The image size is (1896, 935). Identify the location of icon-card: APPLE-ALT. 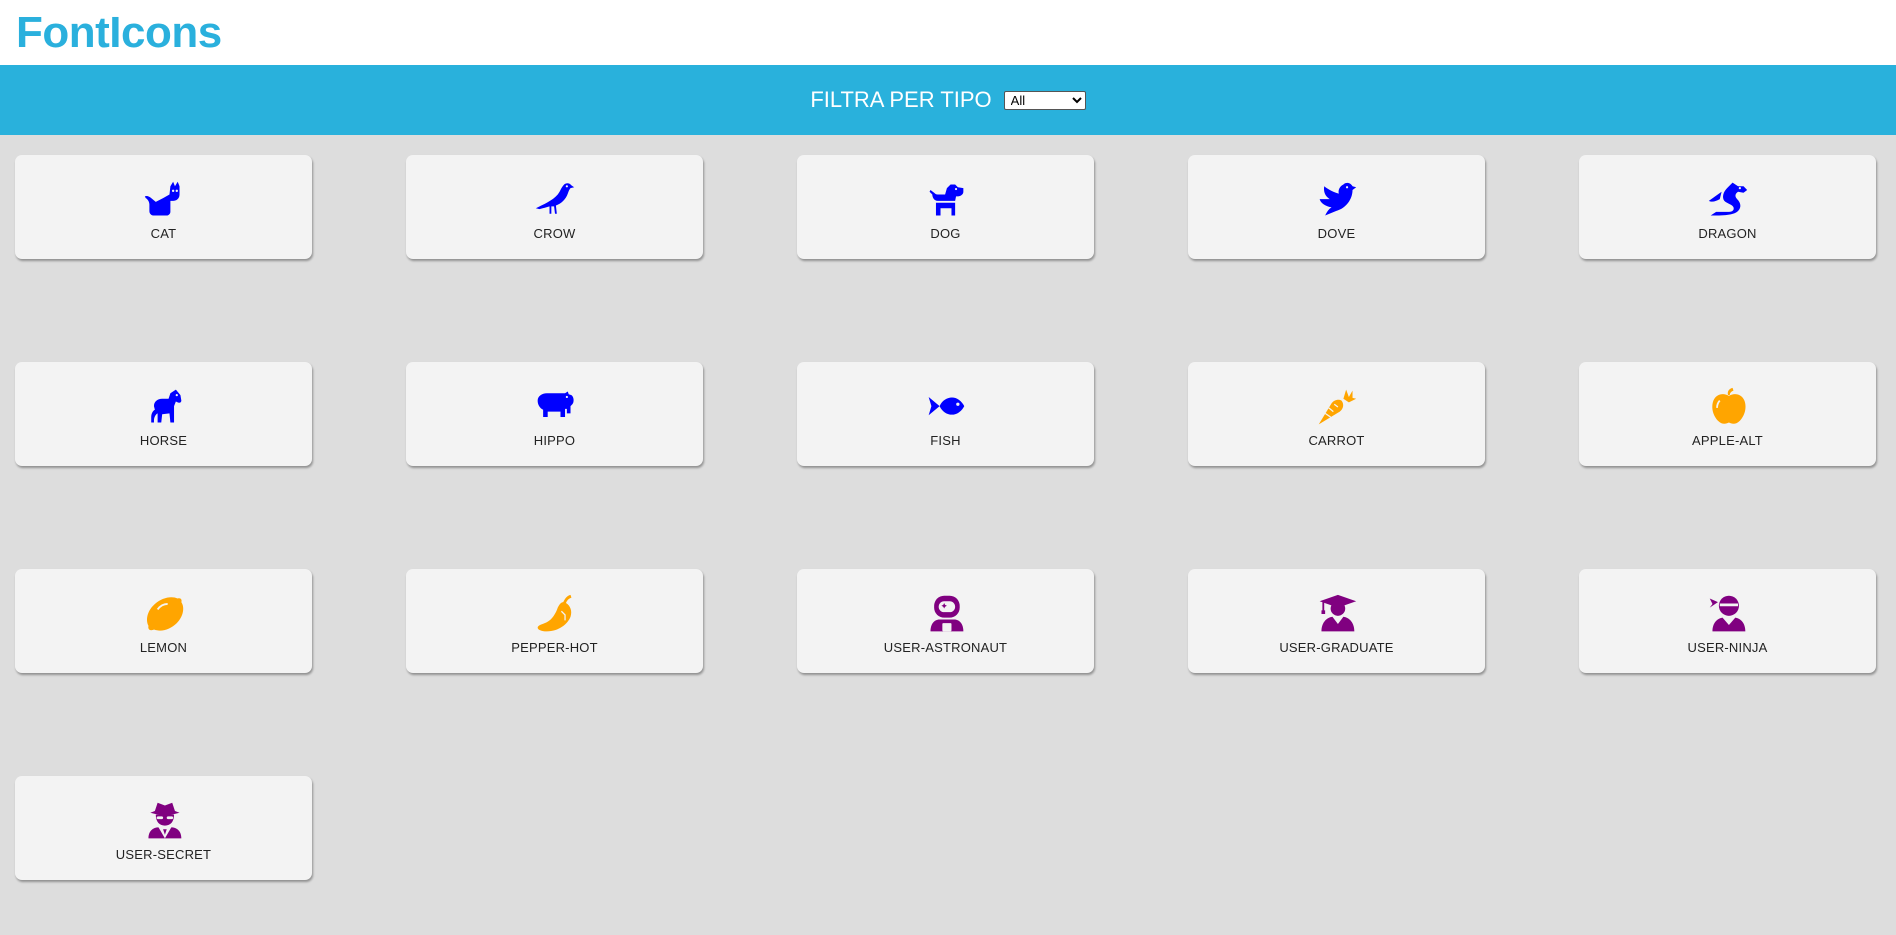
(1727, 414).